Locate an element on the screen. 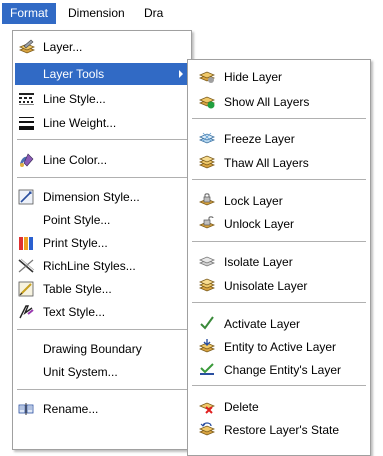  submenu-item-label: Change Entity's Layer is located at coordinates (283, 370).